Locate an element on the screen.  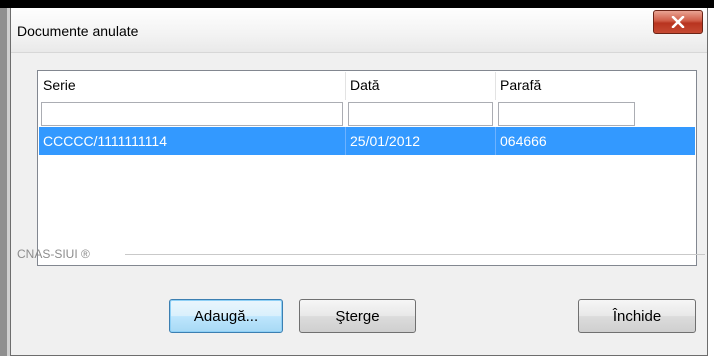
filter-input-data is located at coordinates (420, 114).